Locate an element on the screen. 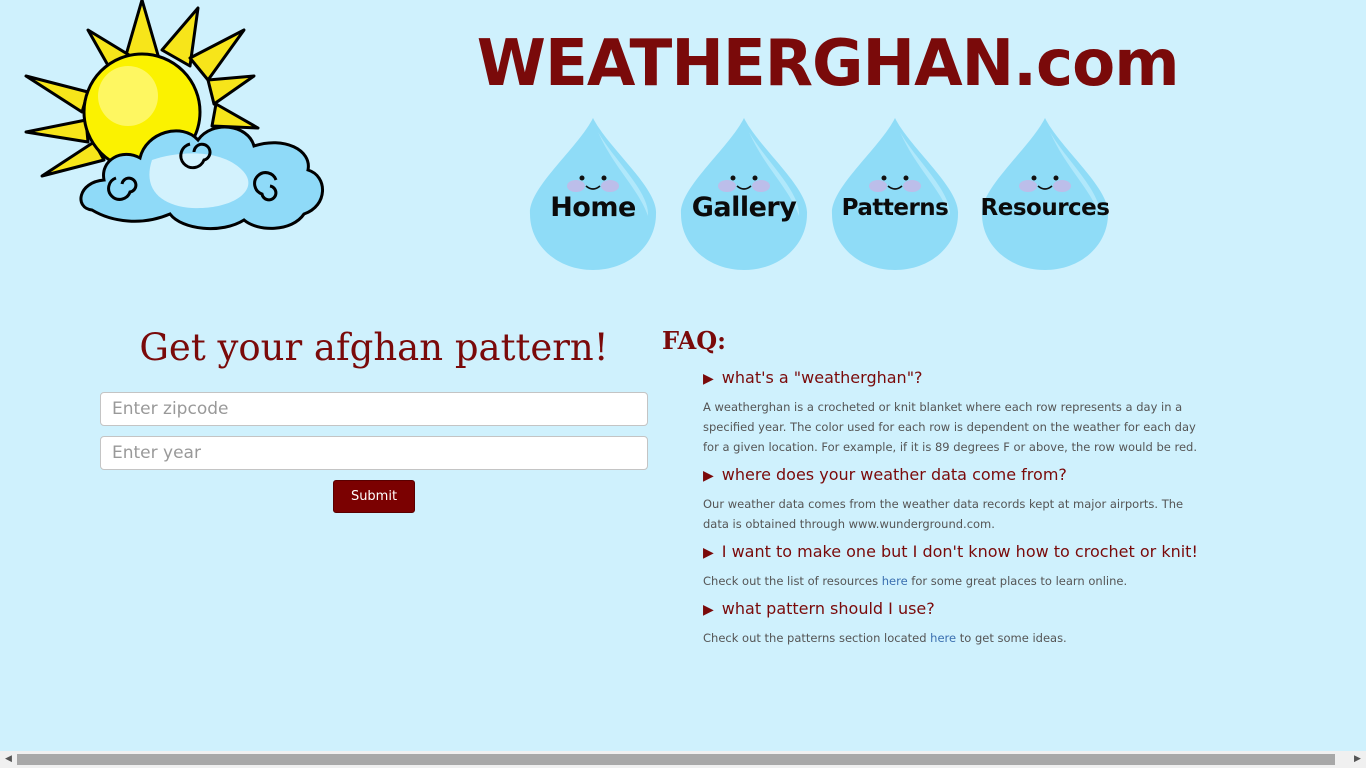 This screenshot has height=768, width=1366. resources-link: here is located at coordinates (895, 581).